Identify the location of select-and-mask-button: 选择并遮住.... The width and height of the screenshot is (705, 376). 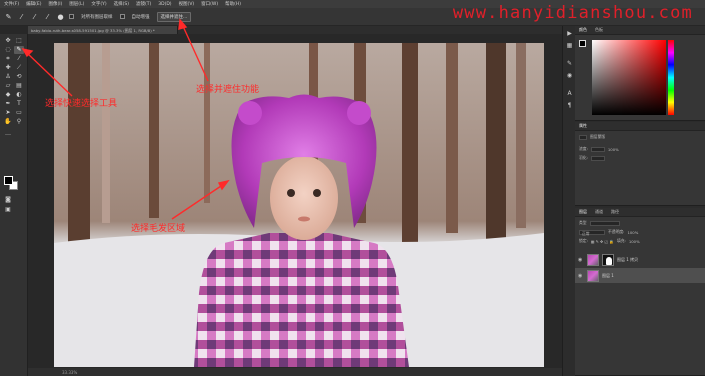
(174, 16).